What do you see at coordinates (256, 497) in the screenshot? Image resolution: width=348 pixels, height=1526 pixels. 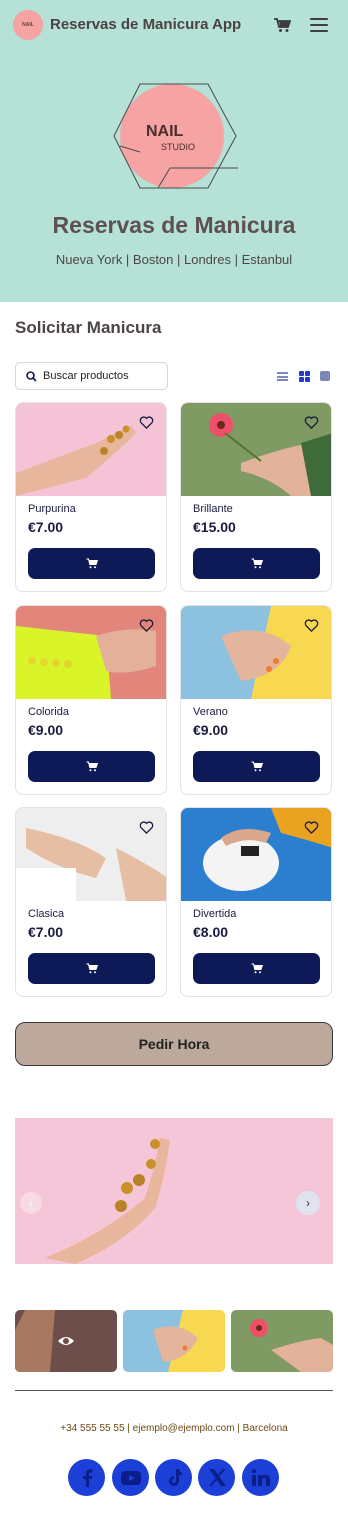 I see `product-card: Brillante €15.00` at bounding box center [256, 497].